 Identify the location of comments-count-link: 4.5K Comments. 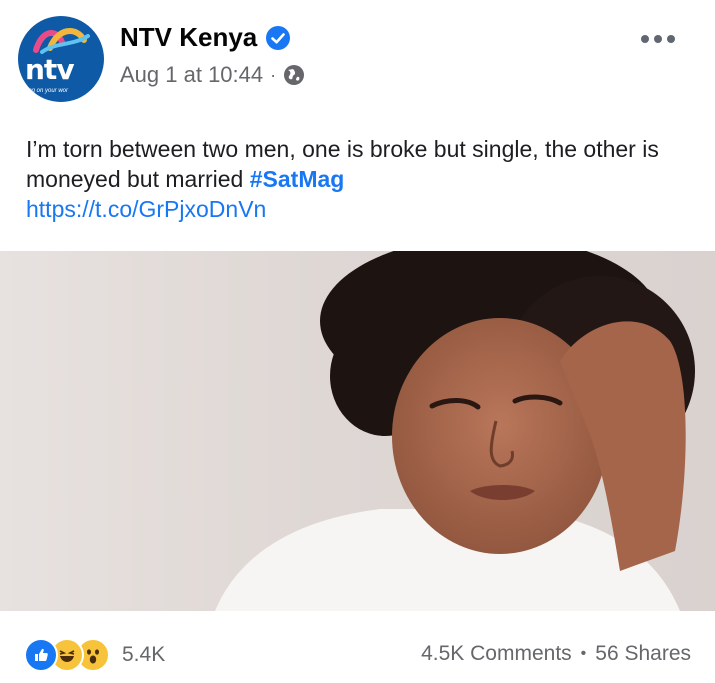
(496, 654).